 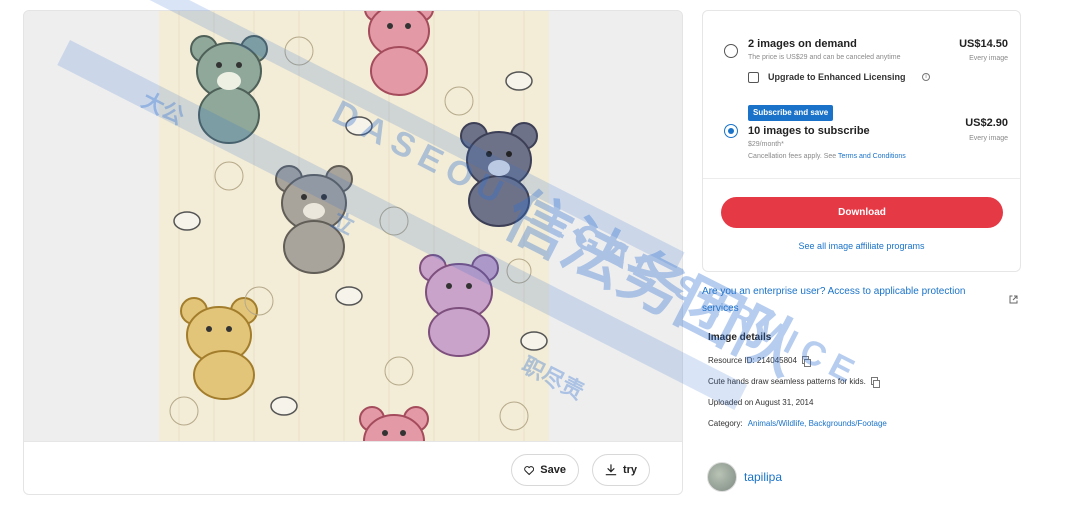 I want to click on subscribe-save-badge: Subscribe and save, so click(x=791, y=113).